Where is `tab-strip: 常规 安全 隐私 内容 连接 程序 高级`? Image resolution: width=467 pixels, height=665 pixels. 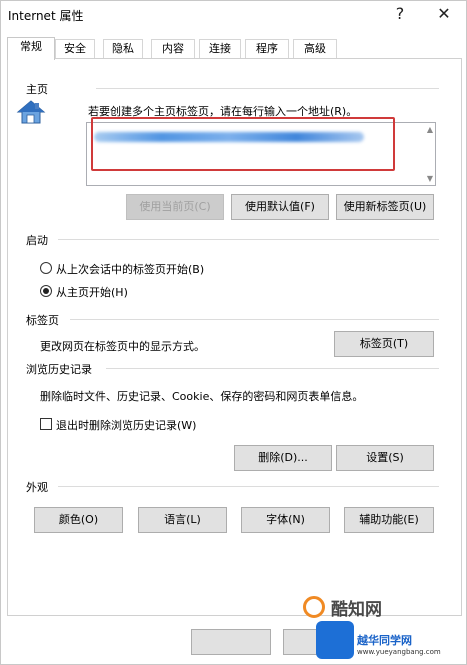
tab-strip: 常规 安全 隐私 内容 连接 程序 高级 is located at coordinates (234, 48).